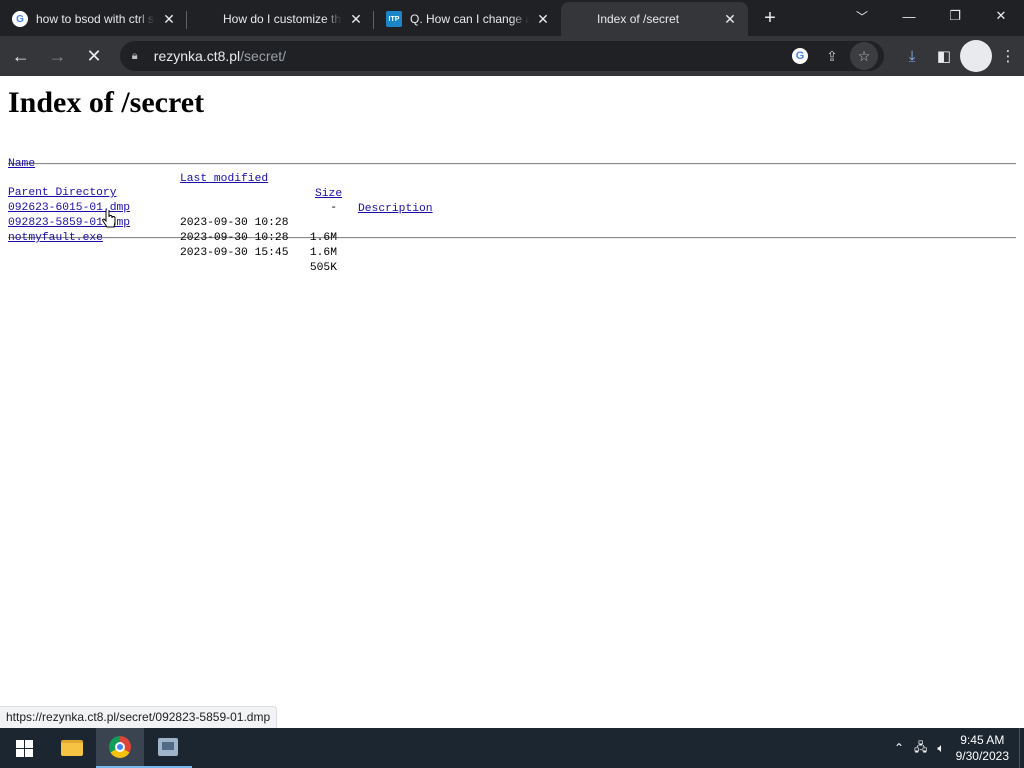 This screenshot has width=1024, height=768. I want to click on list-item: 092823-5859-01.dmp 2023-09-30 10:28 1.6M, so click(512, 230).